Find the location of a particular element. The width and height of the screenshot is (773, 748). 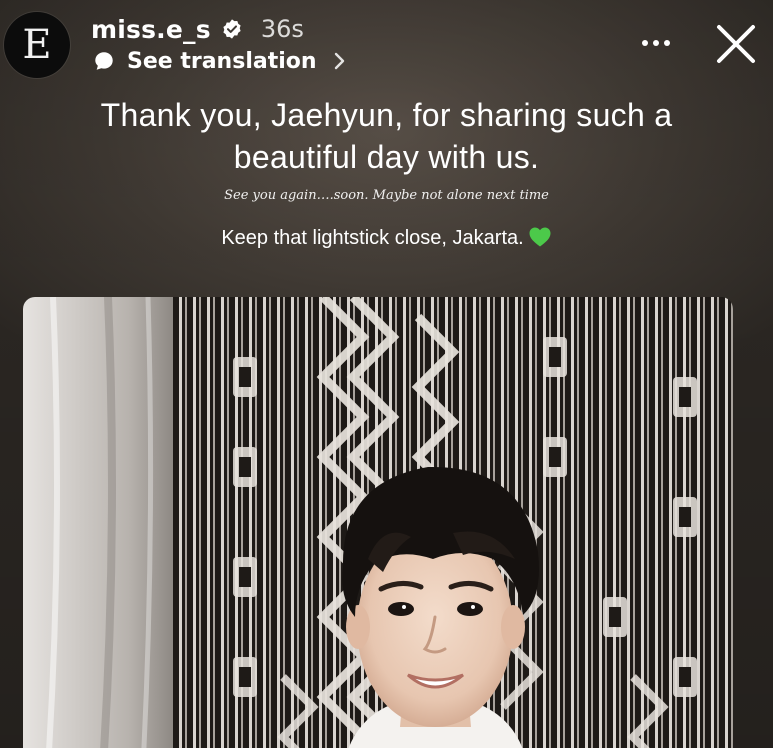

green-heart-icon is located at coordinates (540, 237).